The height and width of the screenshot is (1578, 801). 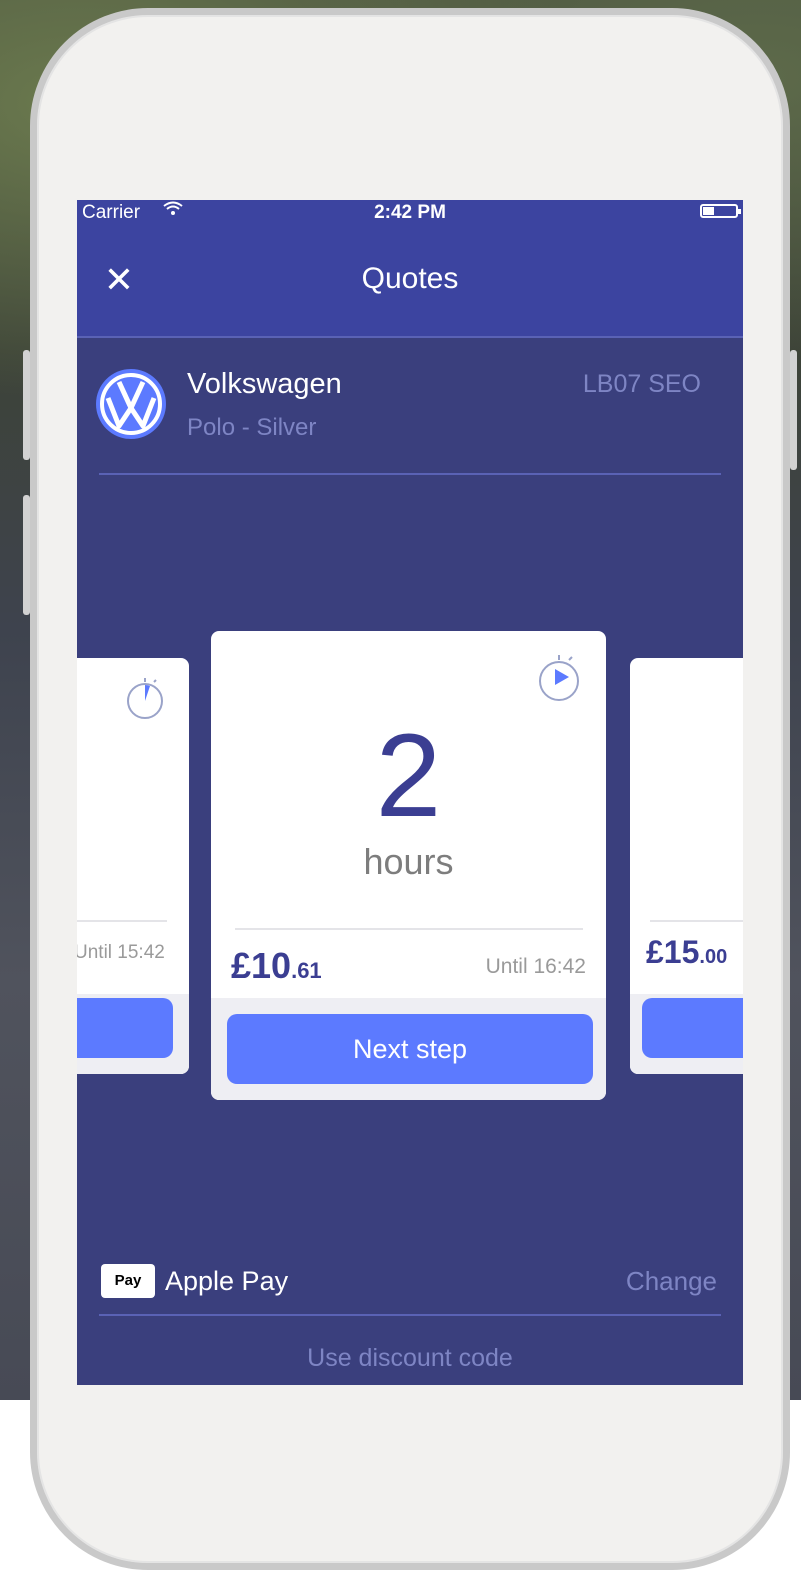 I want to click on page-title: Quotes, so click(x=410, y=278).